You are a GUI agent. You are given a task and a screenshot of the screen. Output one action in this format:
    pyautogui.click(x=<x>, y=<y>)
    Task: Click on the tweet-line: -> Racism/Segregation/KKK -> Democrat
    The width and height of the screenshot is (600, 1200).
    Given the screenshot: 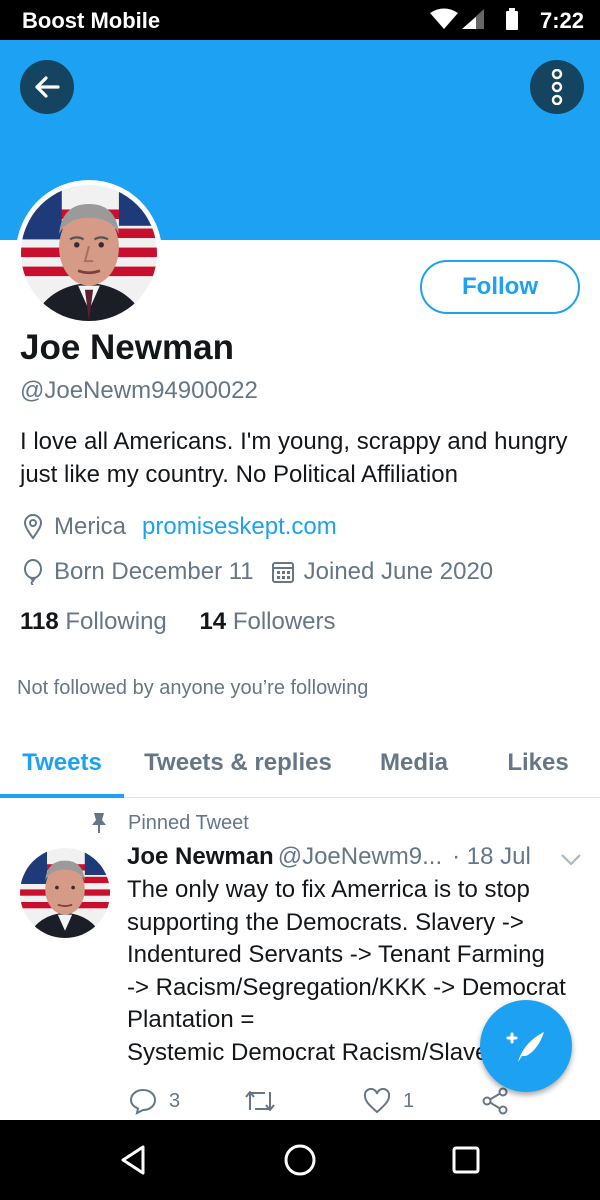 What is the action you would take?
    pyautogui.click(x=346, y=987)
    